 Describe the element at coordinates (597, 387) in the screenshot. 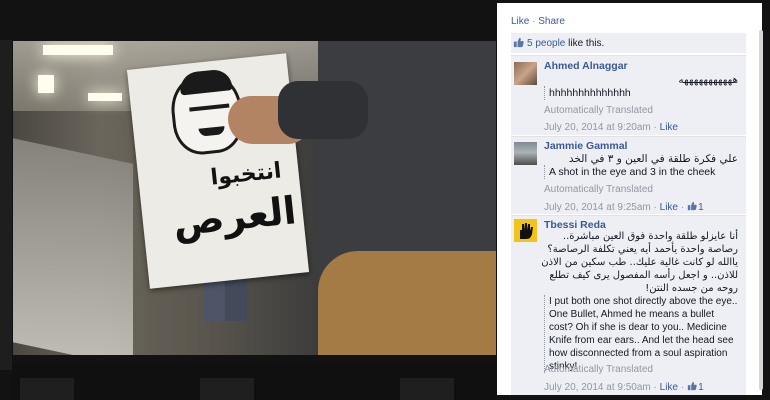

I see `comment-timestamp: July 20, 2014 at 9:50am` at that location.